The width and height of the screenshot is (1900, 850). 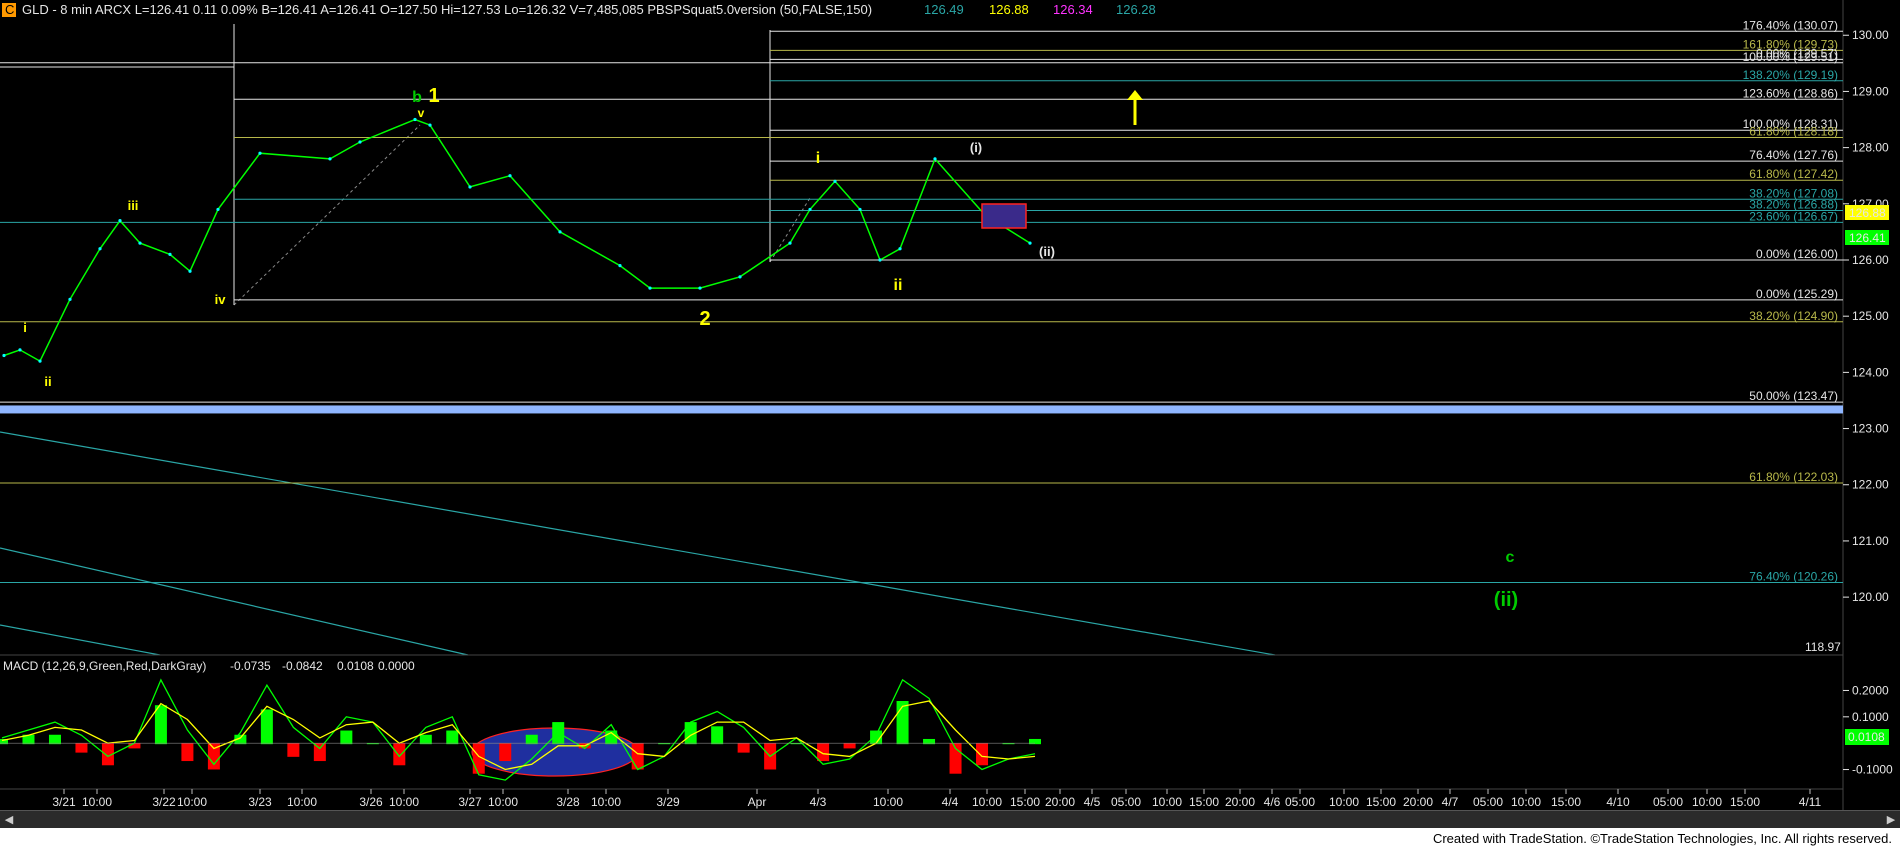 I want to click on symbol-badge: C, so click(x=9, y=9).